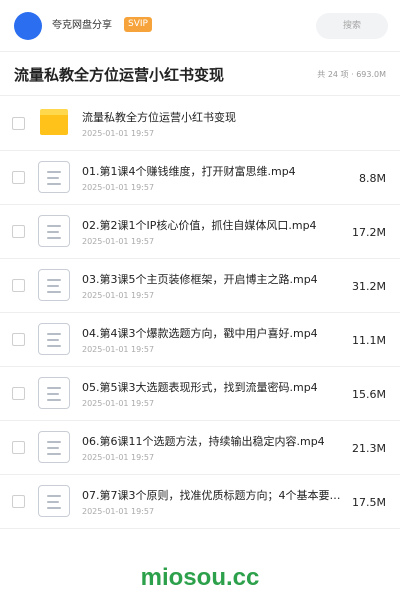 This screenshot has height=600, width=400. What do you see at coordinates (138, 24) in the screenshot?
I see `svip-badge: SVIP` at bounding box center [138, 24].